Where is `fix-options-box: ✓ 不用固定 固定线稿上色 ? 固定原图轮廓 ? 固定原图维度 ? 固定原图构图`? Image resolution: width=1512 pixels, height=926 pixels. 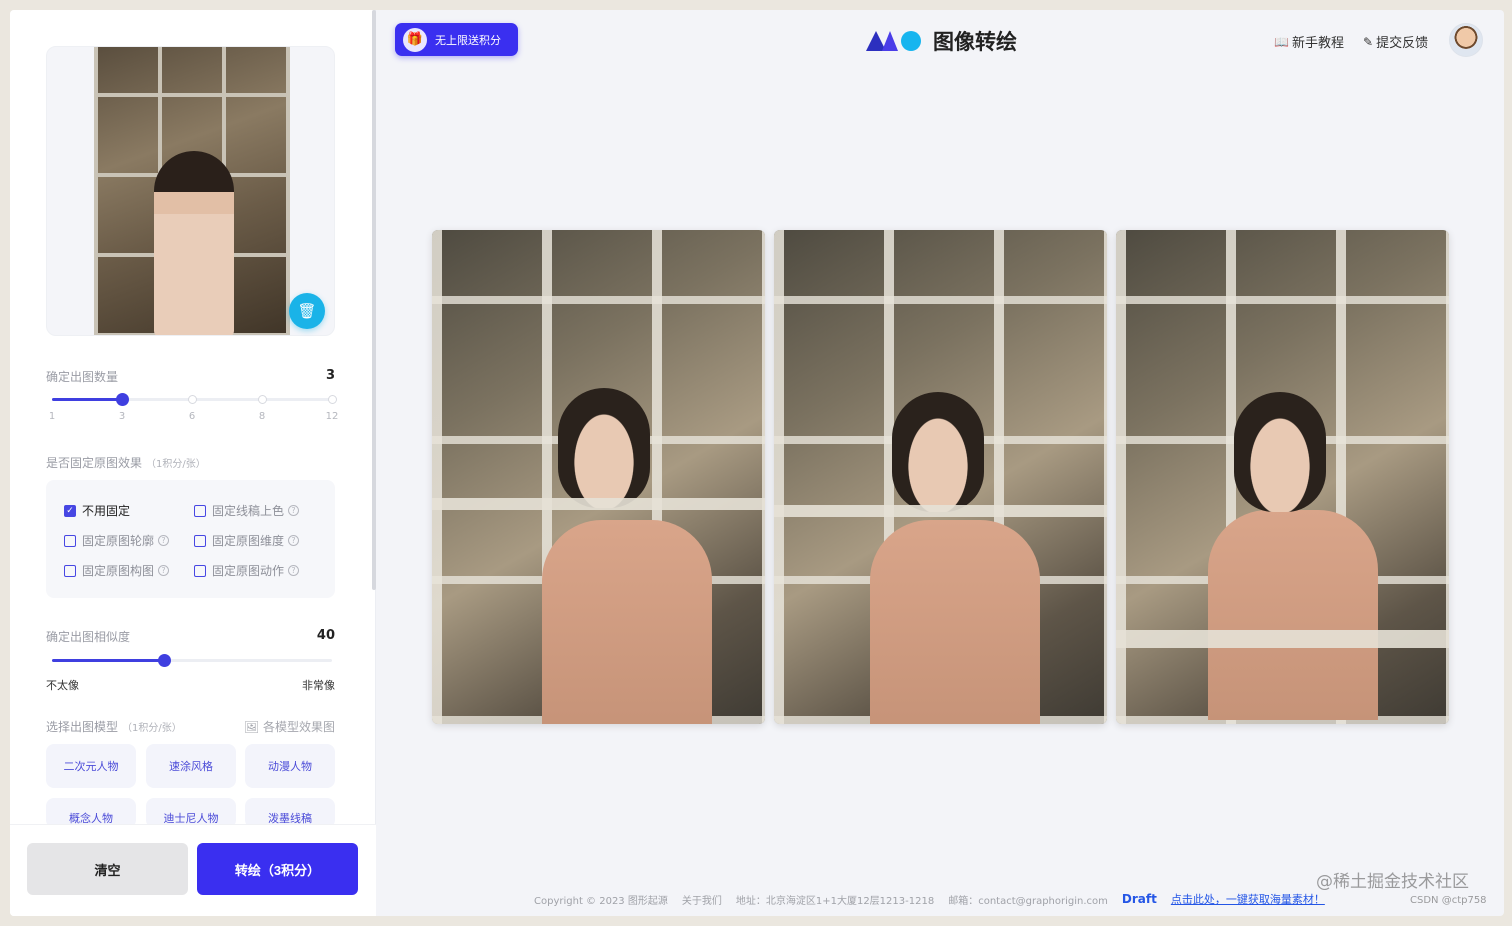
fix-options-box: ✓ 不用固定 固定线稿上色 ? 固定原图轮廓 ? 固定原图维度 ? 固定原图构图 is located at coordinates (190, 539).